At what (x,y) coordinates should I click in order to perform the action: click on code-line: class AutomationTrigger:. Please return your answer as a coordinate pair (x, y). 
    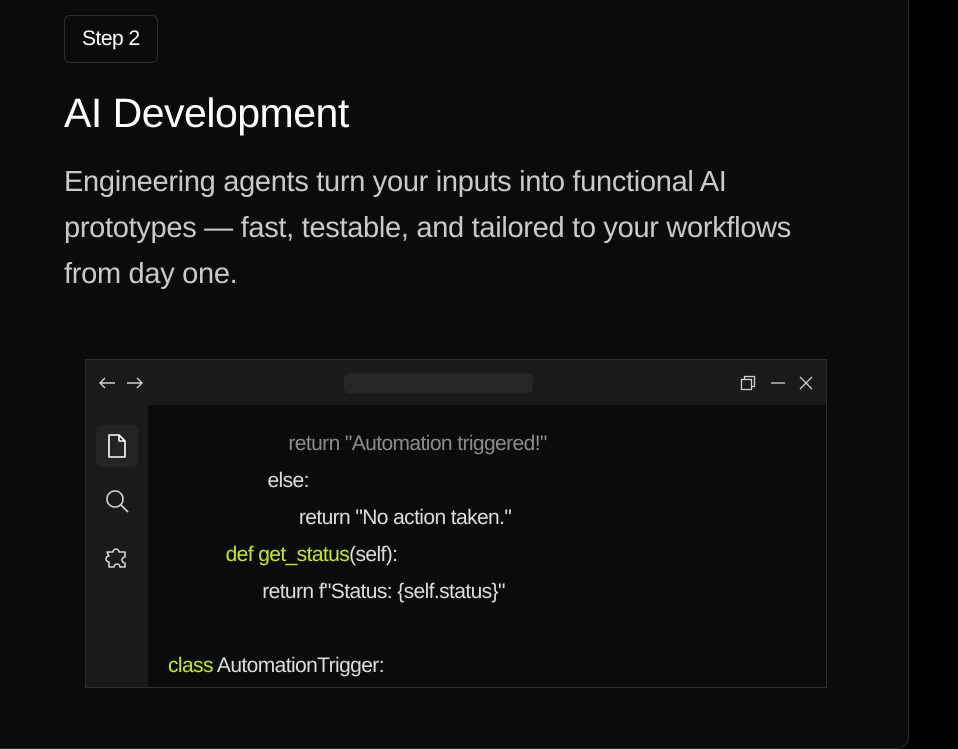
    Looking at the image, I should click on (276, 666).